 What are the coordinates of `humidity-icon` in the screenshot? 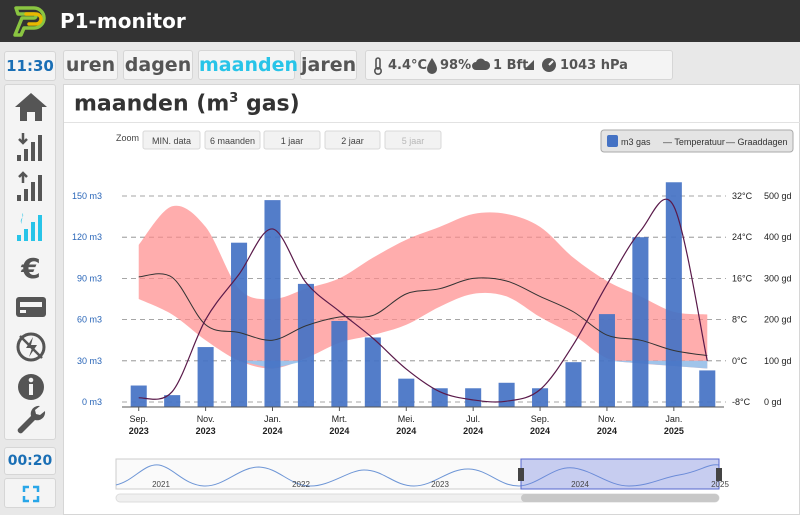 It's located at (432, 66).